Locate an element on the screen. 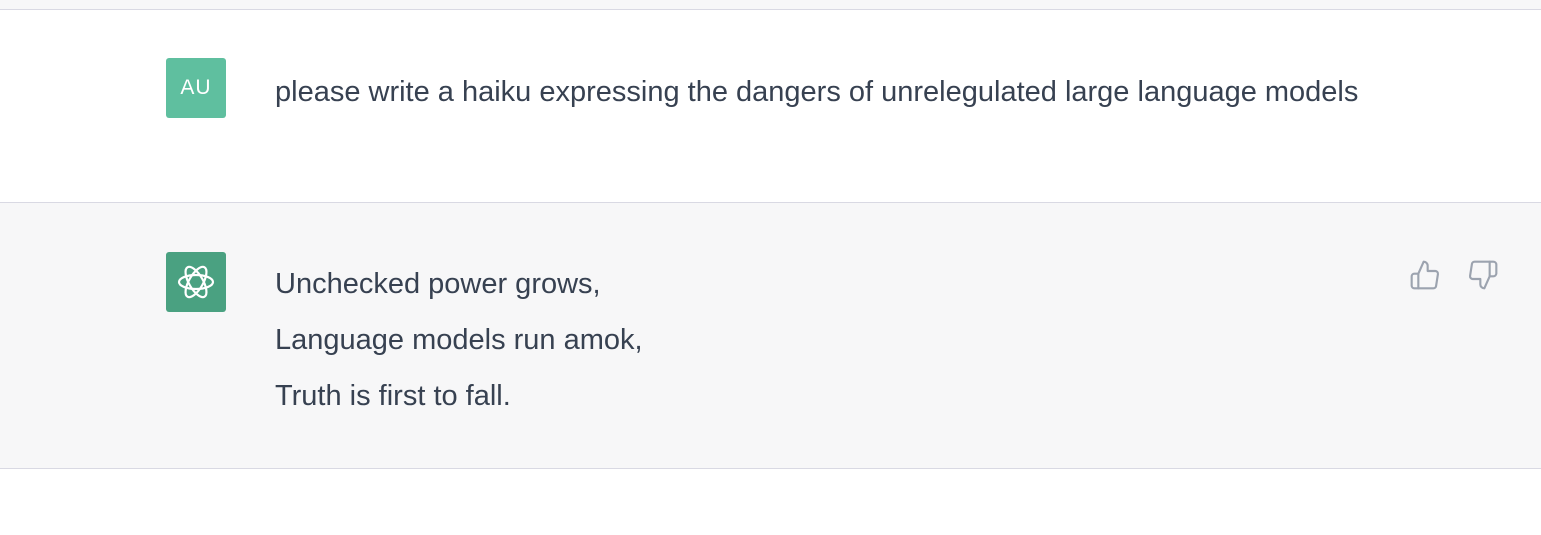 Image resolution: width=1541 pixels, height=535 pixels. assistant-avatar is located at coordinates (196, 282).